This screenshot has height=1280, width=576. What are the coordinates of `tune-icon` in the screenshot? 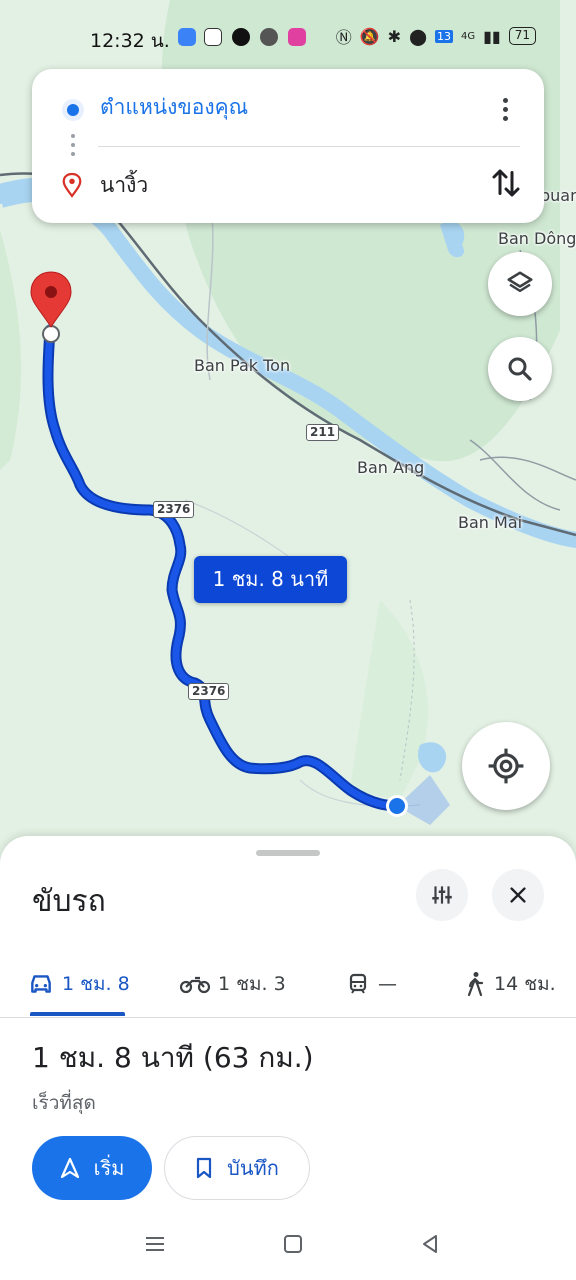 It's located at (442, 895).